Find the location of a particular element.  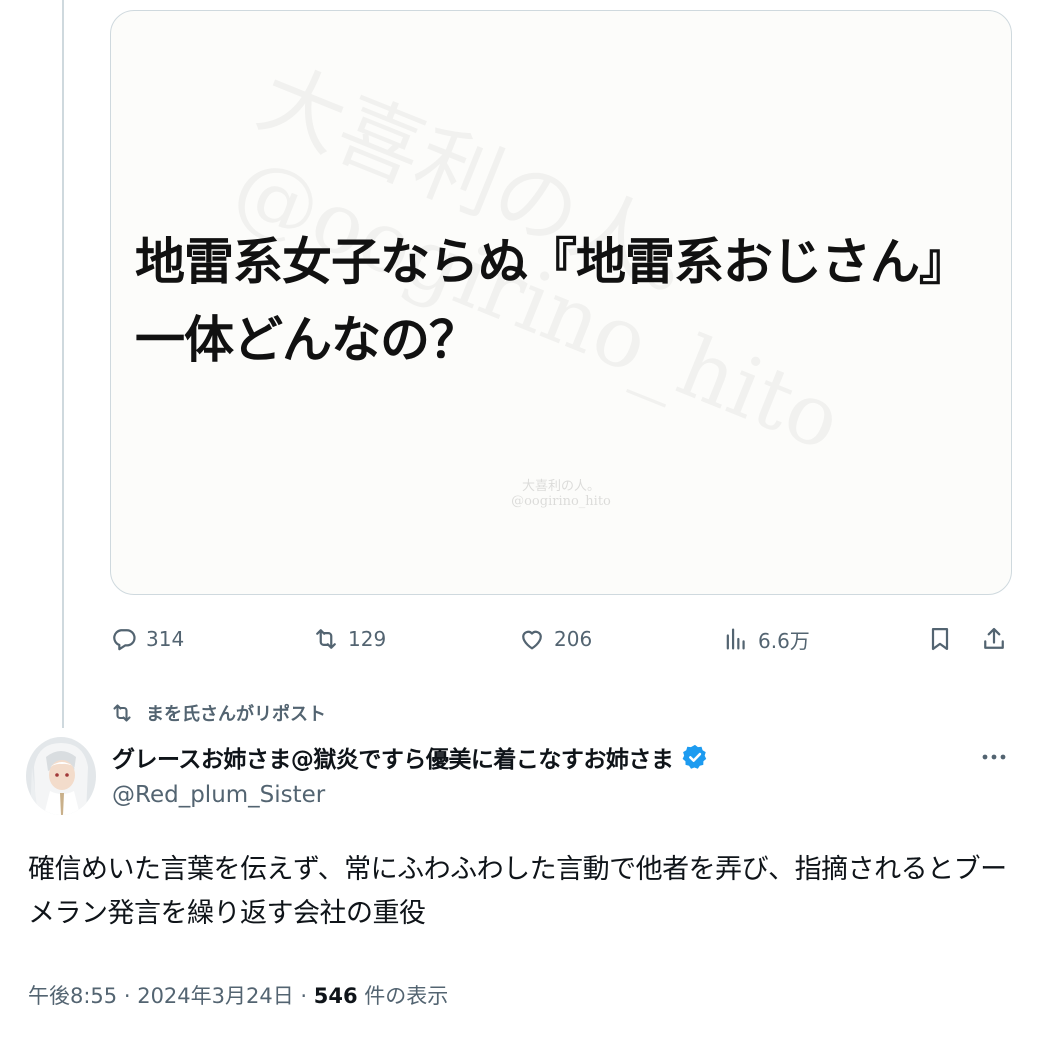

avatar is located at coordinates (61, 776).